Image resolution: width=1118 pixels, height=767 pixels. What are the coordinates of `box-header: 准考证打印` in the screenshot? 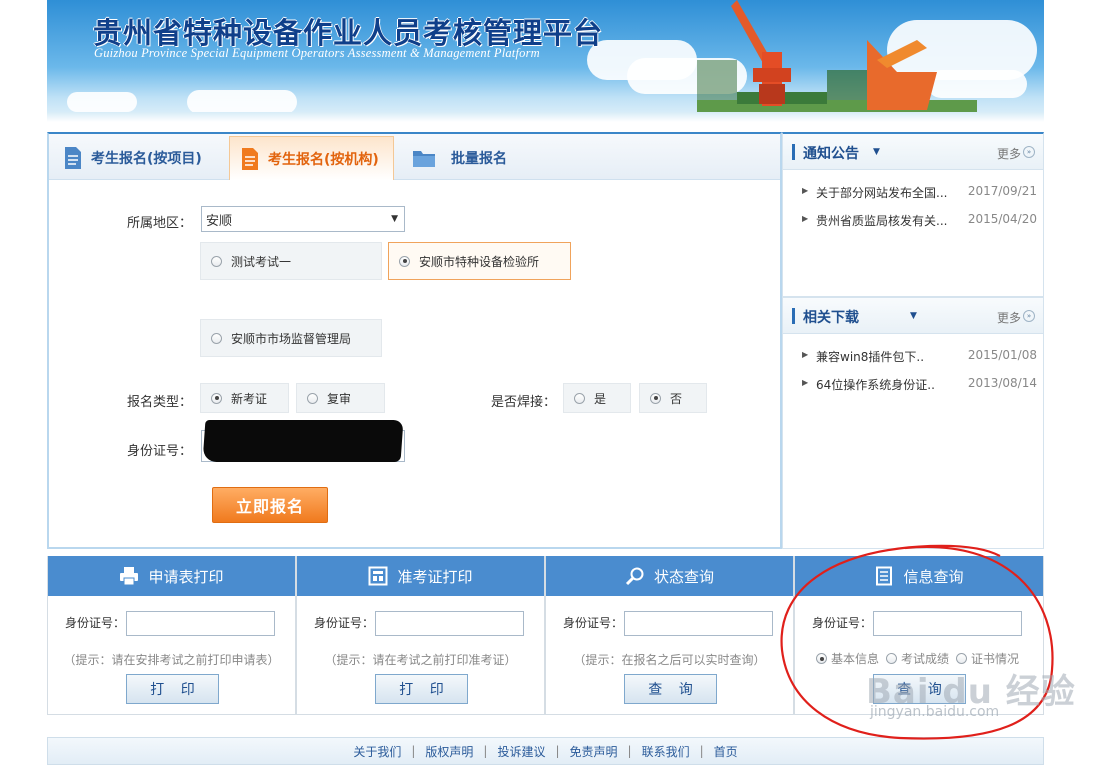 It's located at (420, 576).